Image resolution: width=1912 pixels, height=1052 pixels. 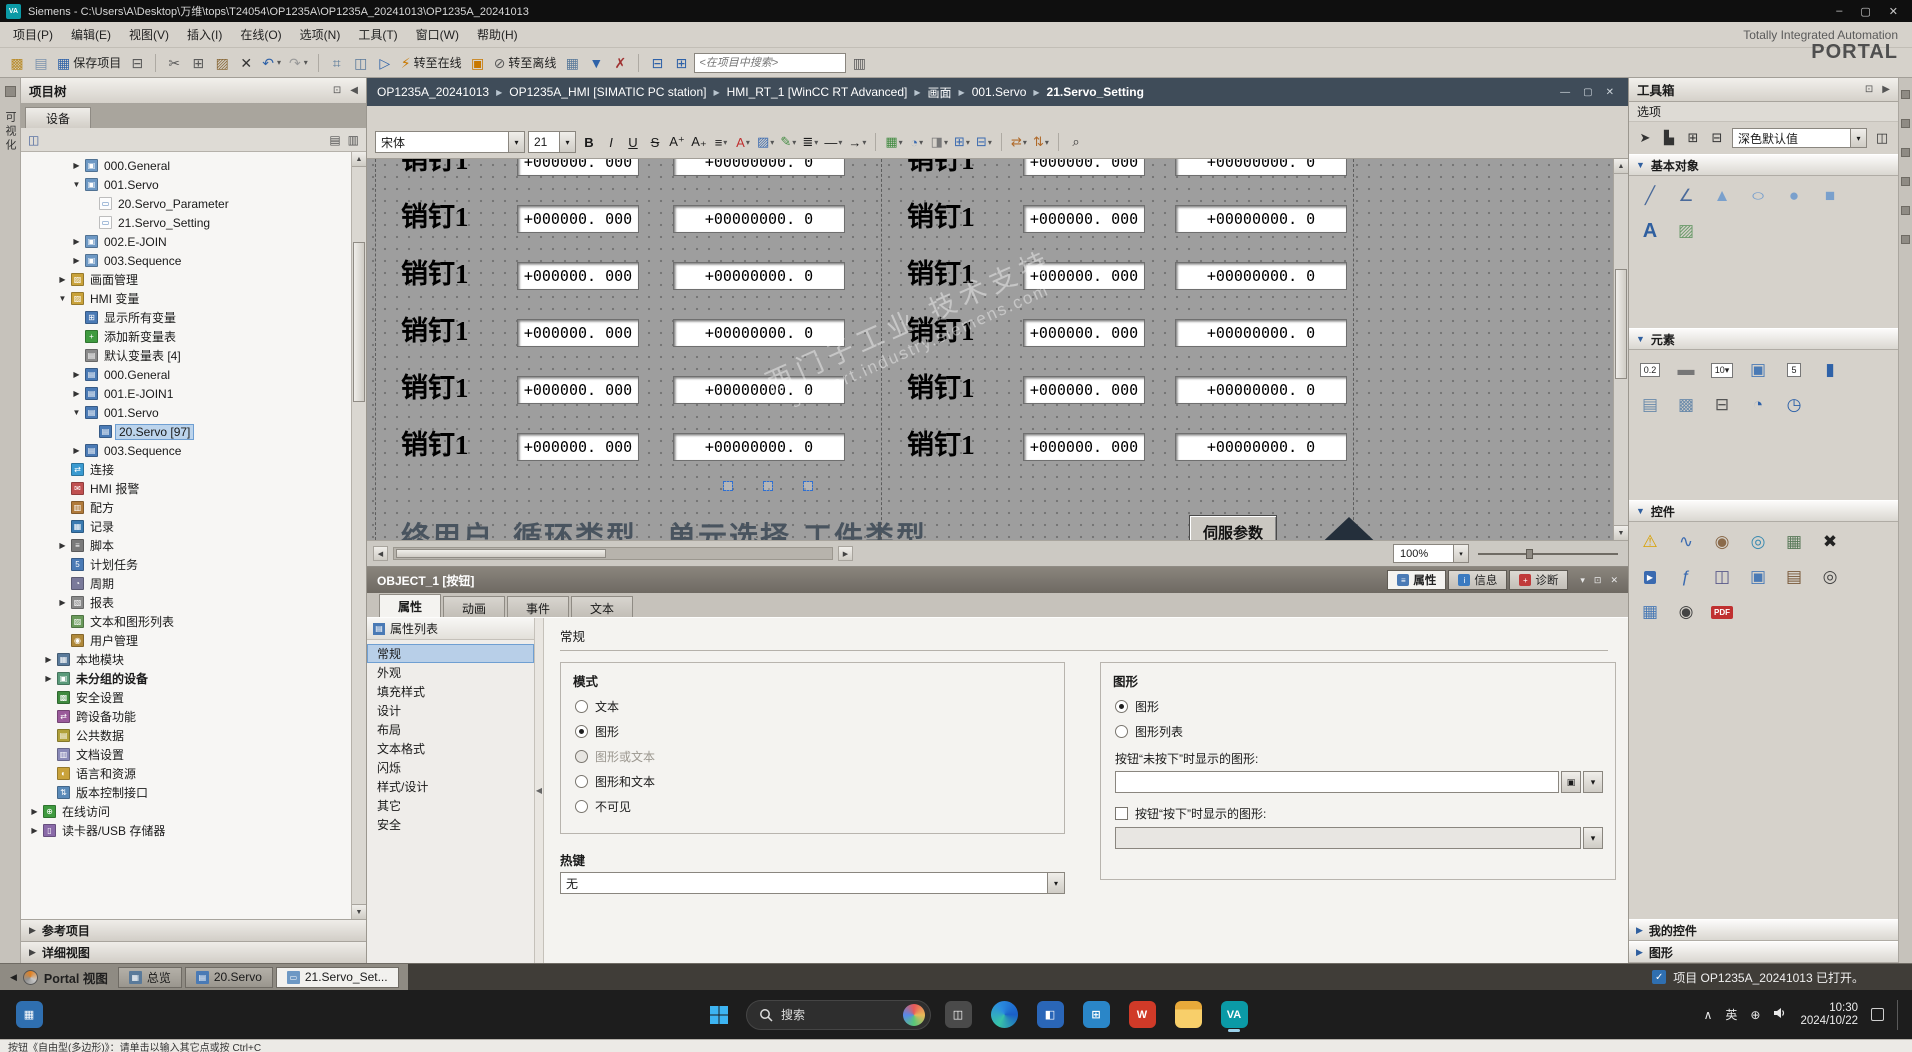 I want to click on tree-item: ▶ ▣ 000.General, so click(x=186, y=165).